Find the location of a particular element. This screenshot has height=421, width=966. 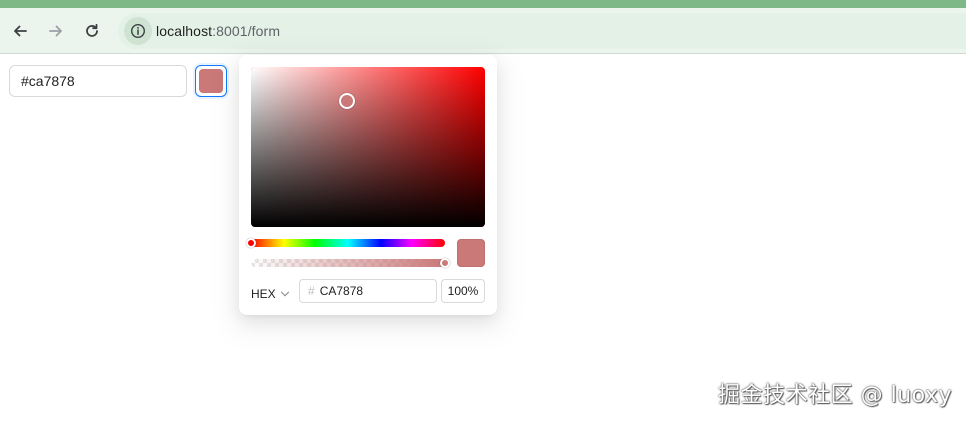

format-select: HEX is located at coordinates (274, 294).